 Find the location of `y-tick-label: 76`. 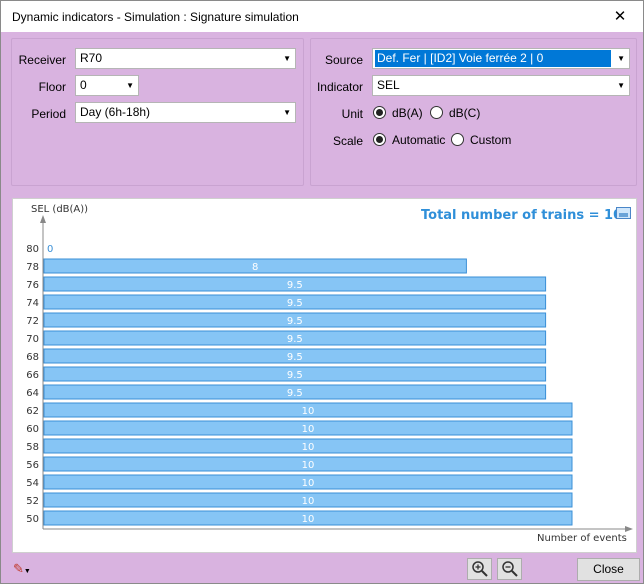

y-tick-label: 76 is located at coordinates (32, 285).